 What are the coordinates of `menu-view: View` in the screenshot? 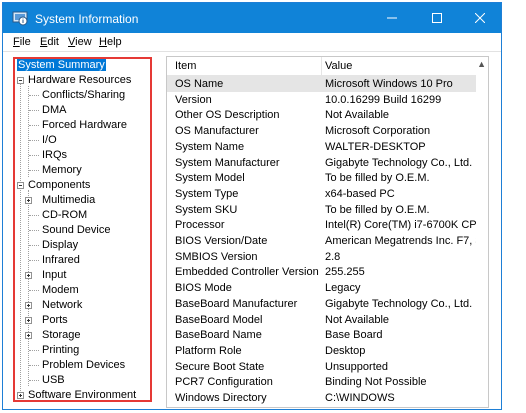 It's located at (80, 42).